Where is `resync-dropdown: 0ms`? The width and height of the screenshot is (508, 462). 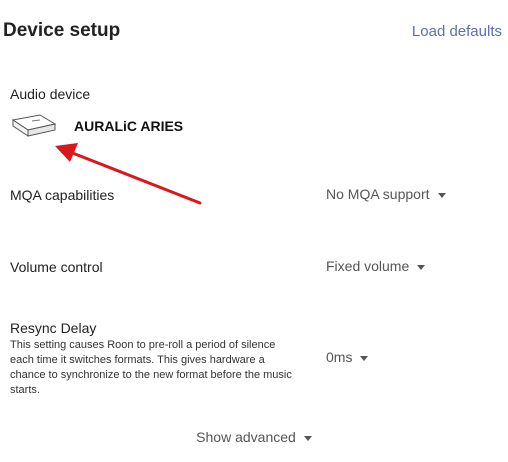 resync-dropdown: 0ms is located at coordinates (347, 357).